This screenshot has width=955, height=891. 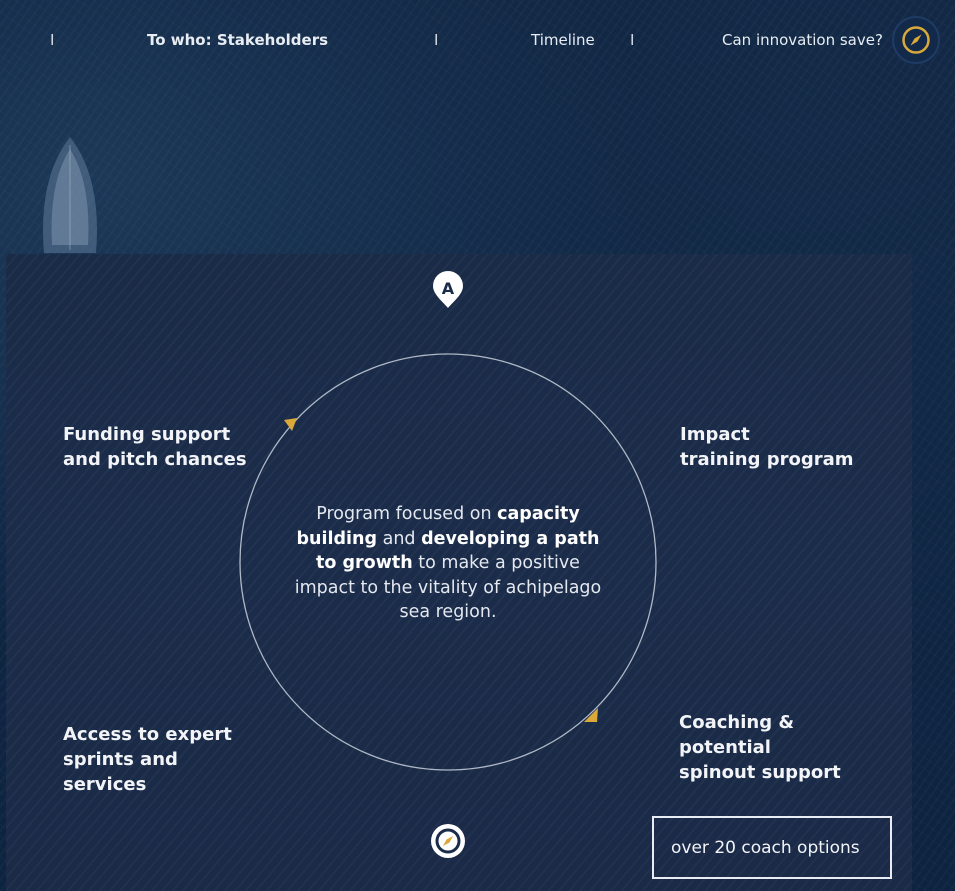 I want to click on label-expert-sprints: Access to expert sprints and services, so click(x=147, y=759).